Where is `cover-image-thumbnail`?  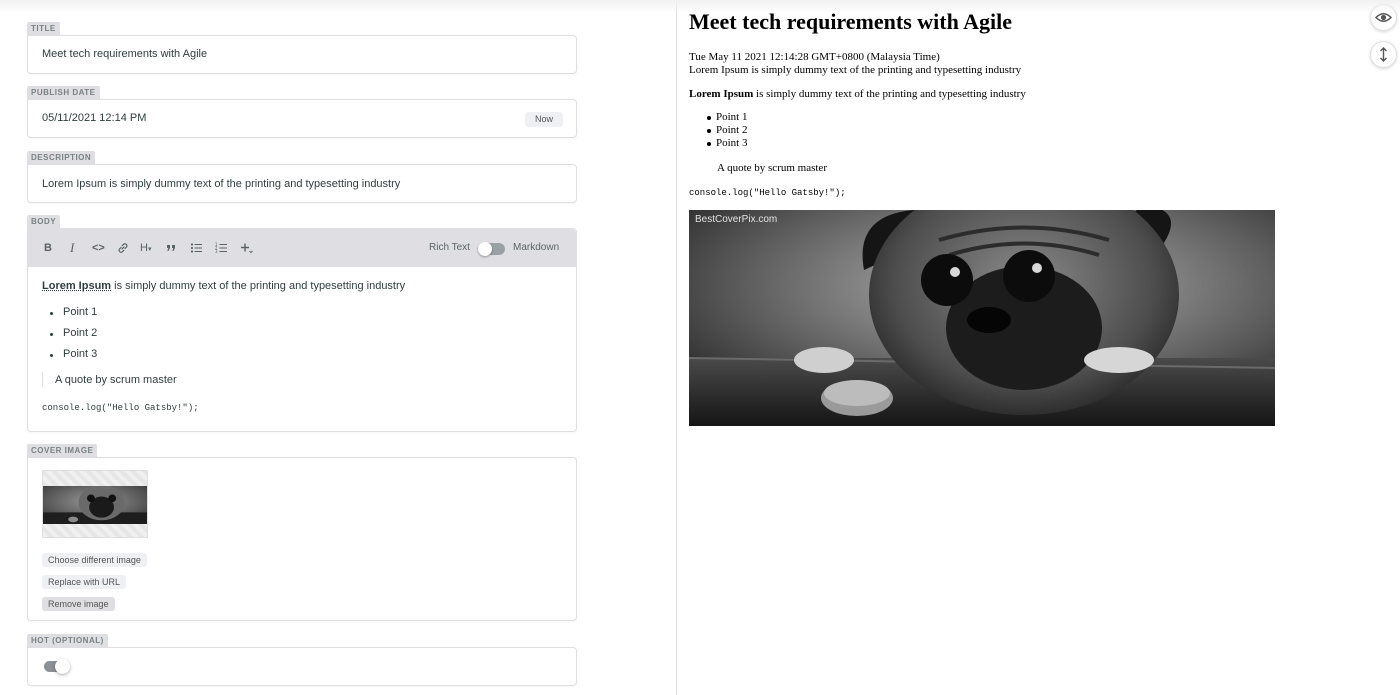
cover-image-thumbnail is located at coordinates (95, 504).